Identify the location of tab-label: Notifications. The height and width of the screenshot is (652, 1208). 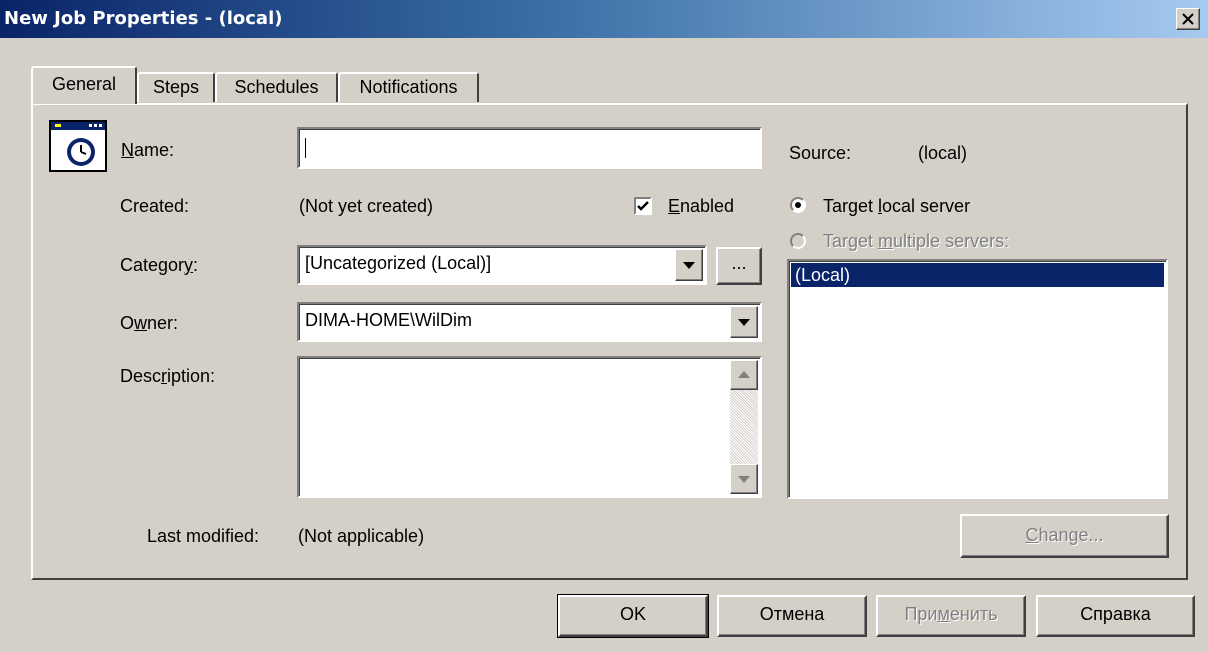
(408, 87).